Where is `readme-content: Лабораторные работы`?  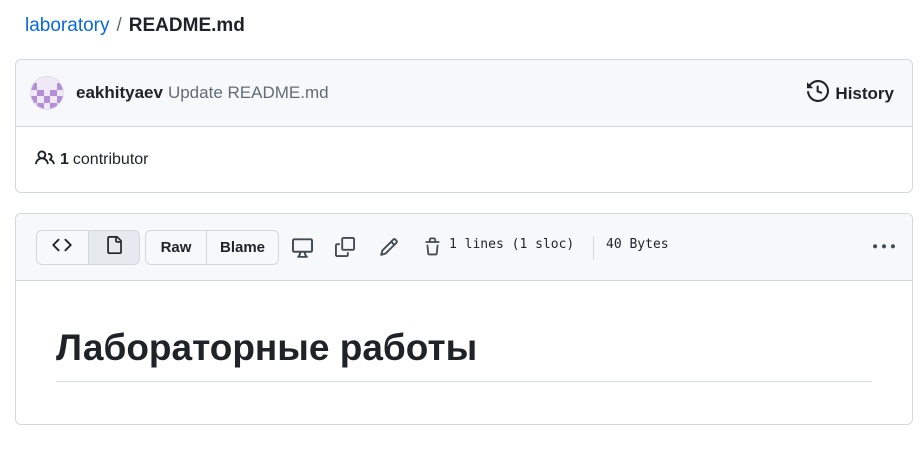
readme-content: Лабораторные работы is located at coordinates (464, 354).